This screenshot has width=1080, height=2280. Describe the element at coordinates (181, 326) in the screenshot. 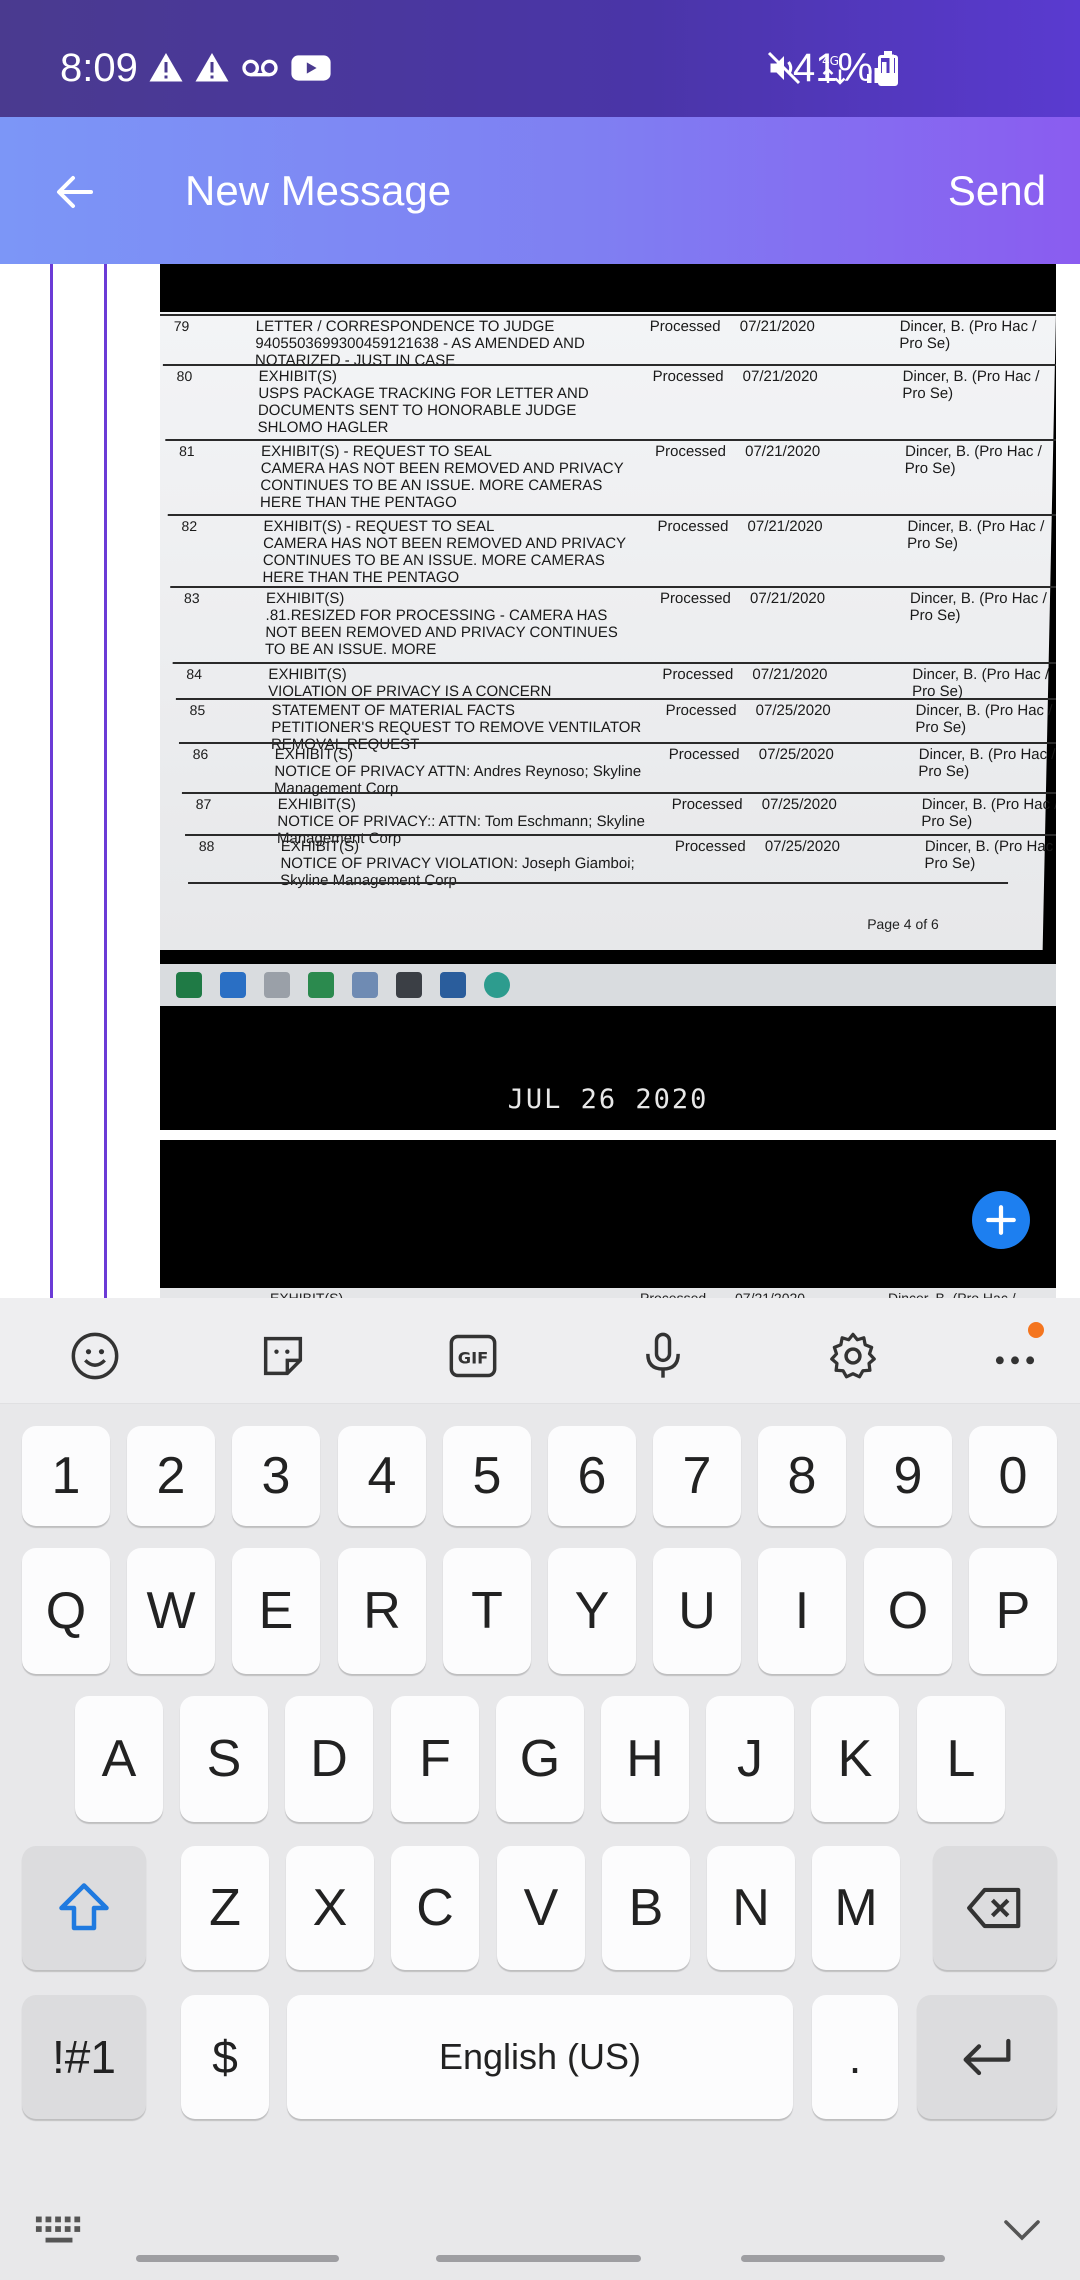

I see `row-number: 79` at that location.